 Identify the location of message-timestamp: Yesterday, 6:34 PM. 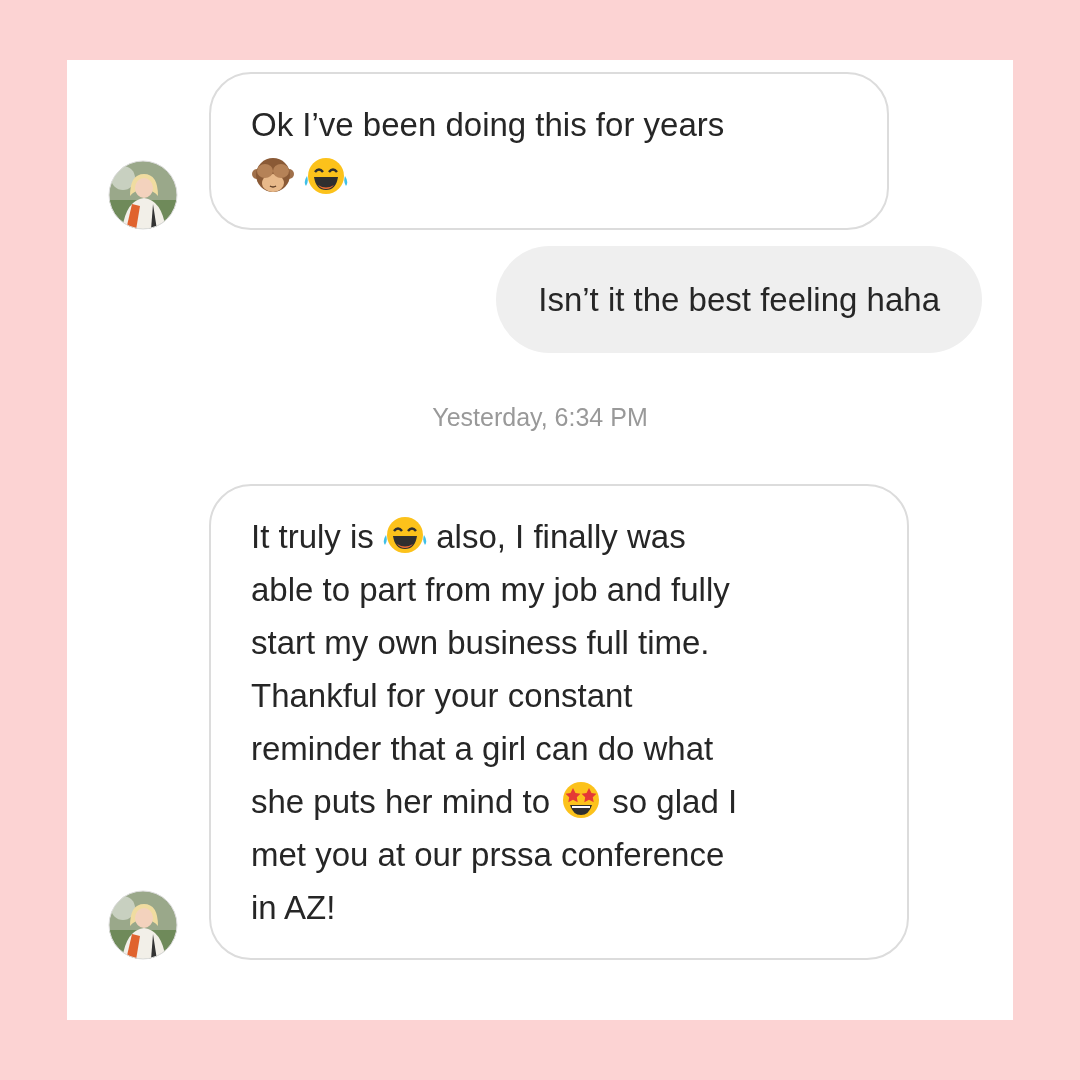
(540, 417).